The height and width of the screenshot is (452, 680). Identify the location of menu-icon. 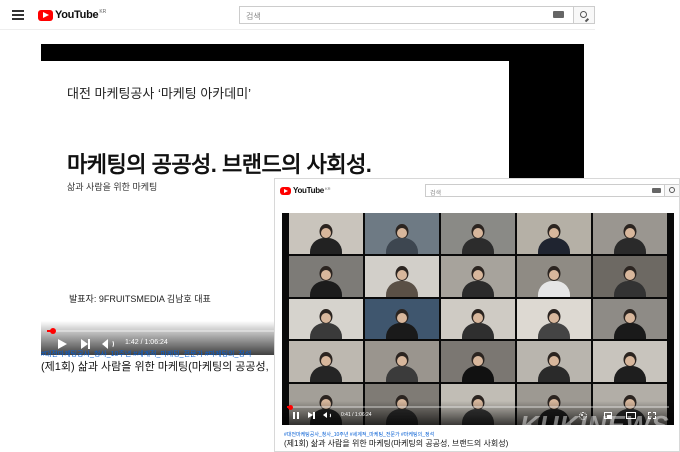
(18, 15).